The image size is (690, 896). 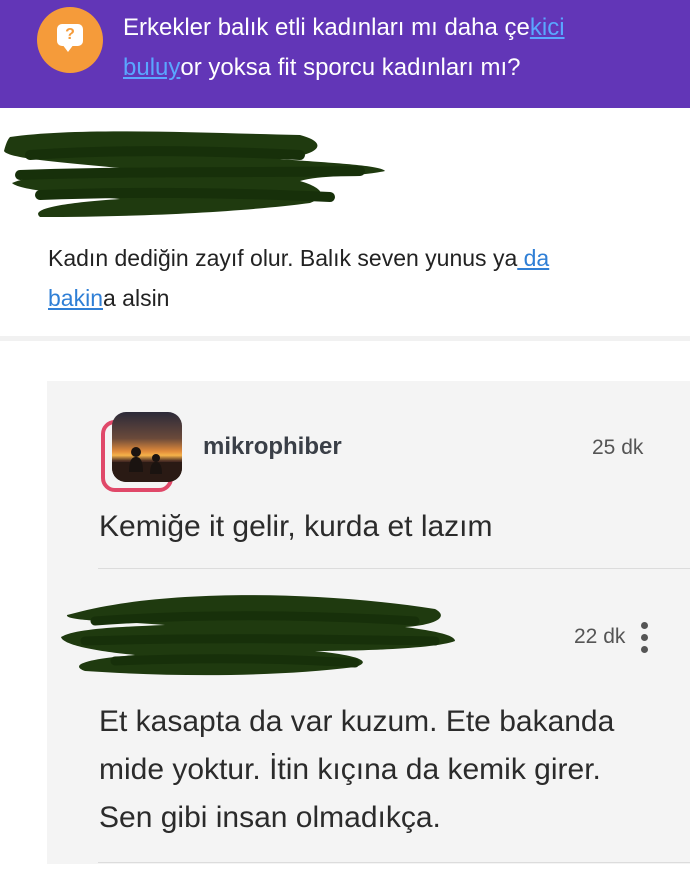 I want to click on question-title-link-kici: kici, so click(x=547, y=27).